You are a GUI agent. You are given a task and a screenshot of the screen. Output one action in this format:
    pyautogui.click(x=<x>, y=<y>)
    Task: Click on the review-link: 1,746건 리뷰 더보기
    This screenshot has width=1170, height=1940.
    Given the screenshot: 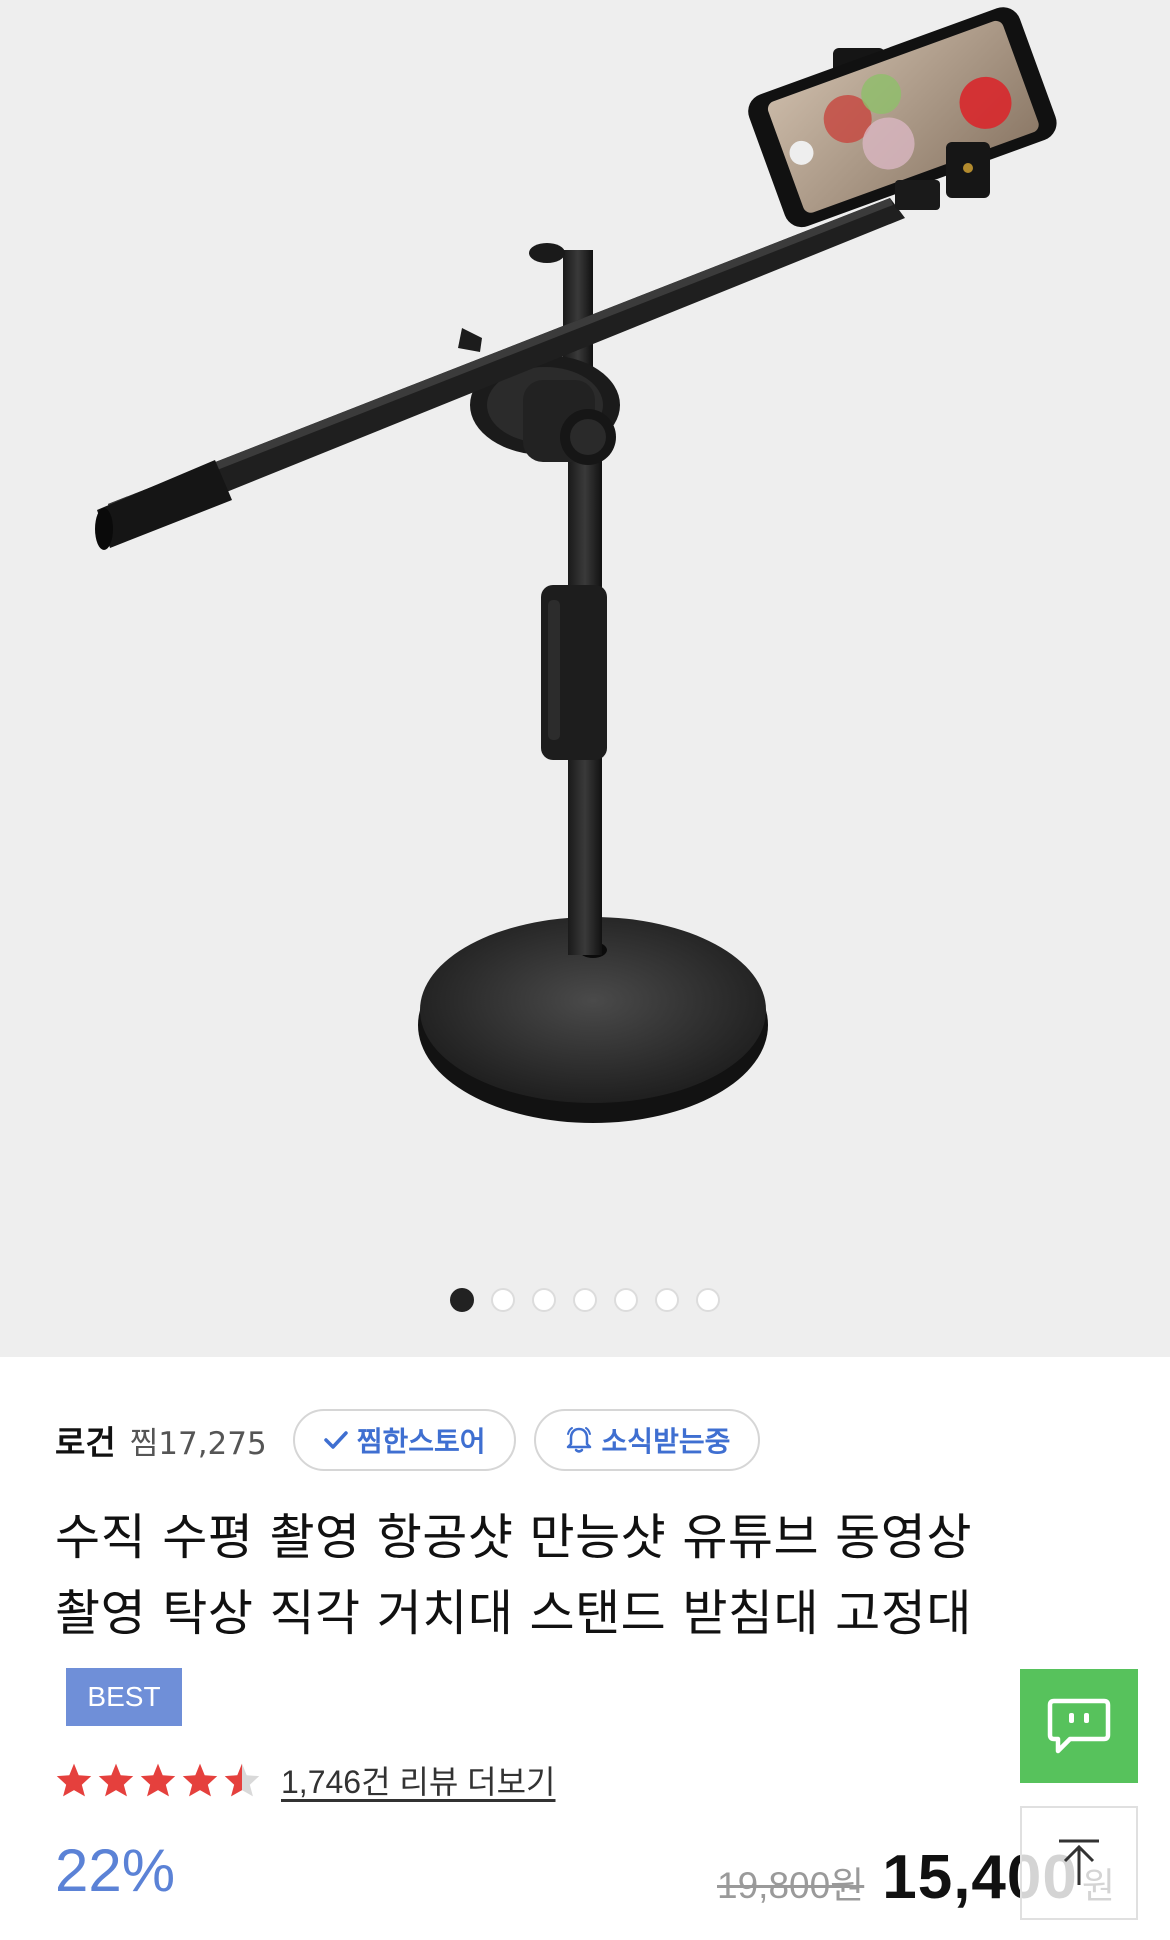 What is the action you would take?
    pyautogui.click(x=418, y=1780)
    